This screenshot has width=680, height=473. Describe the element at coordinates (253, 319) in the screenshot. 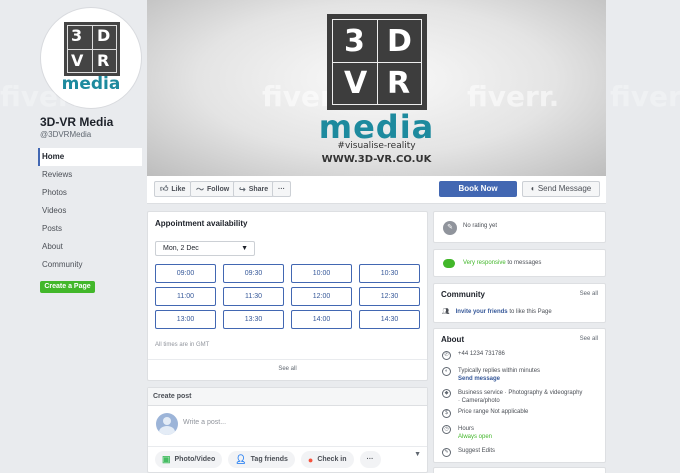

I see `time-slot: 13:30` at that location.